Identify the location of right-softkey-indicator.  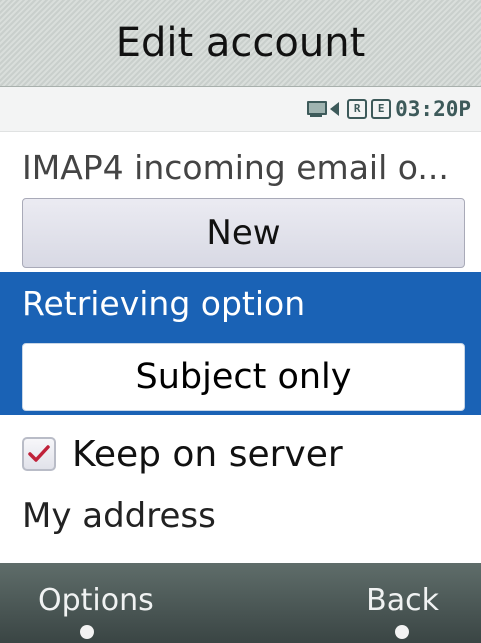
(402, 632).